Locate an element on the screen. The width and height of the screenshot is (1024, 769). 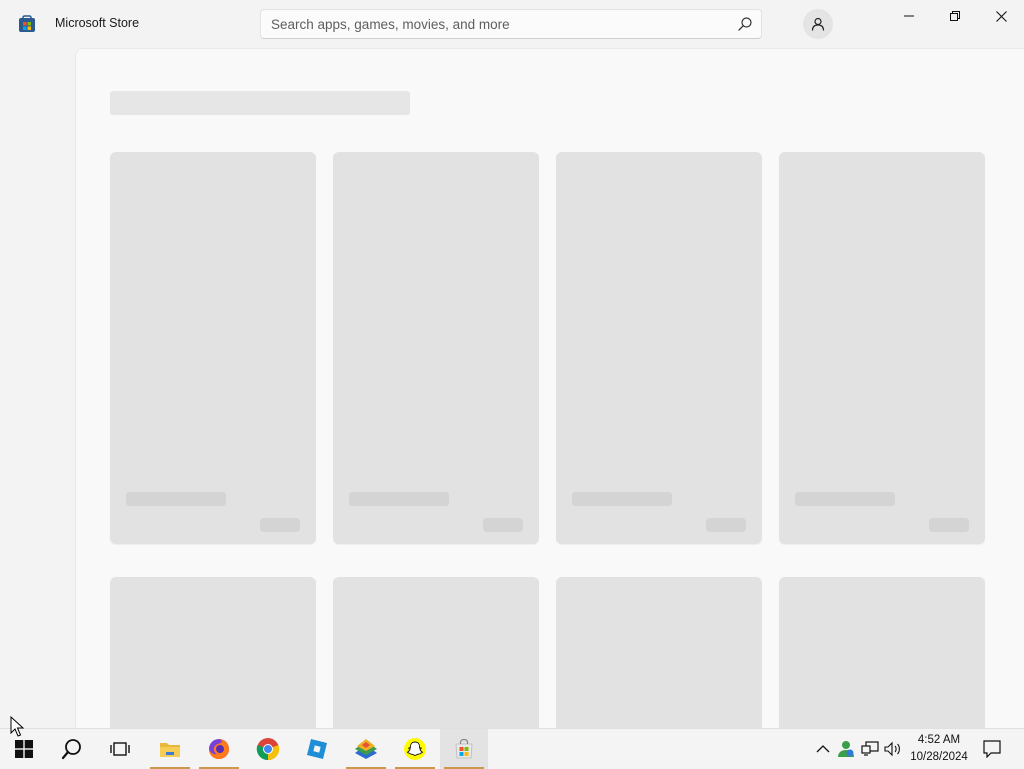
app-title: Microsoft Store is located at coordinates (97, 23).